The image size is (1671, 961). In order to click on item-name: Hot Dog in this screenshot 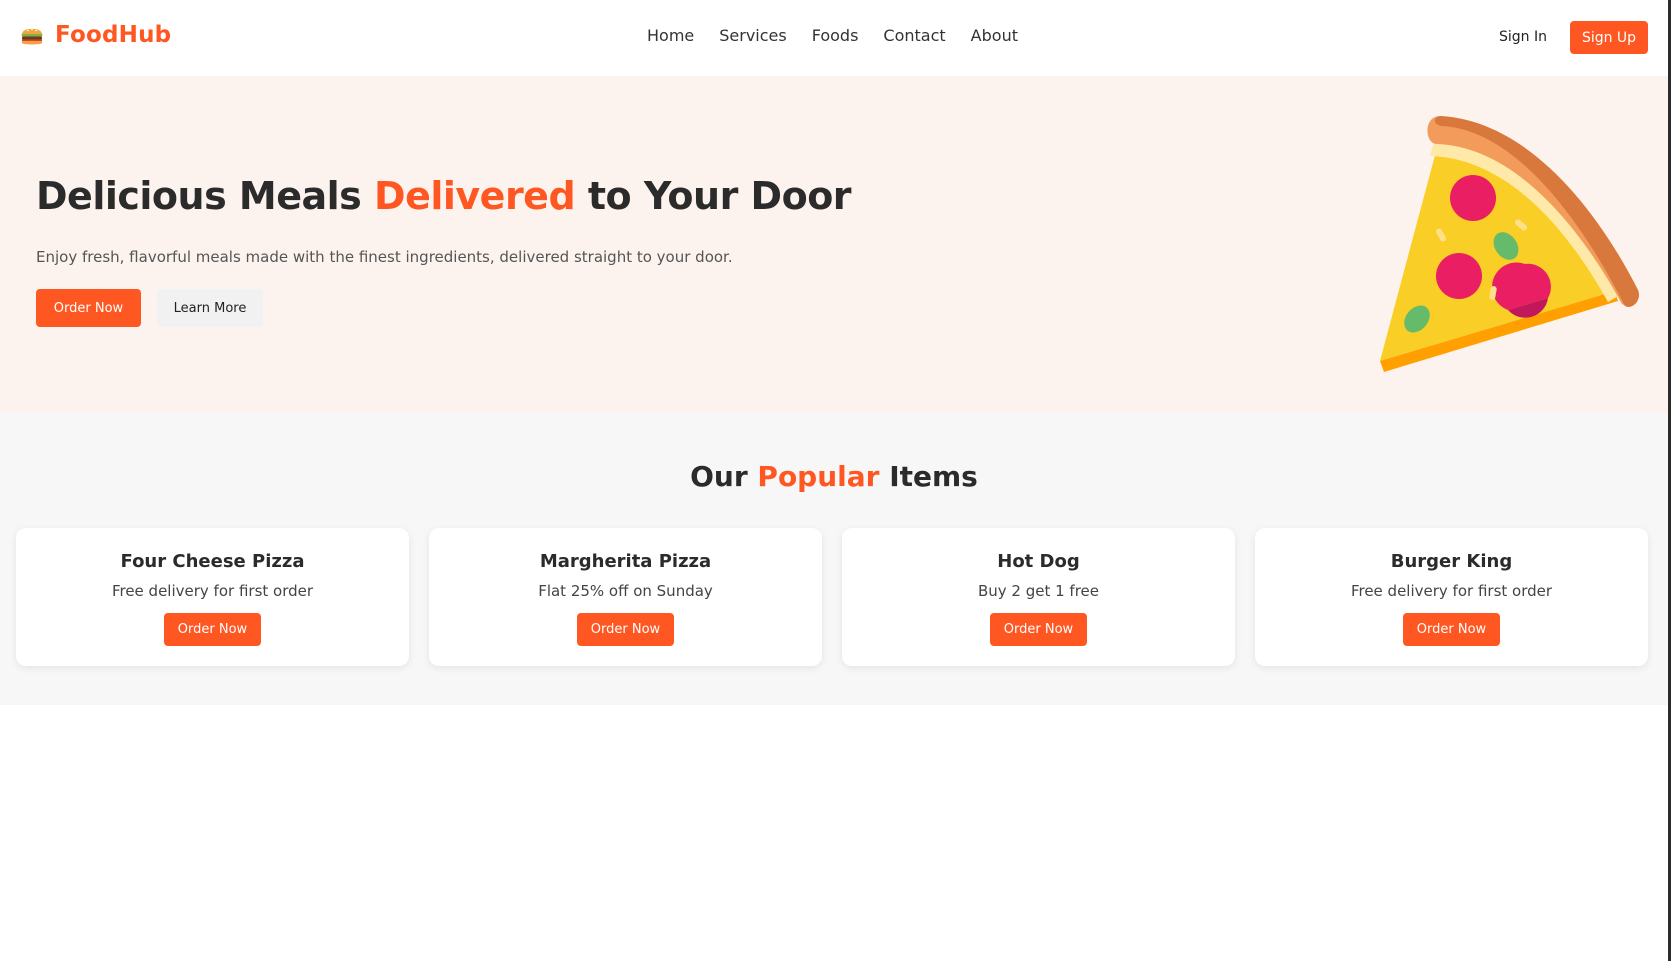, I will do `click(1038, 561)`.